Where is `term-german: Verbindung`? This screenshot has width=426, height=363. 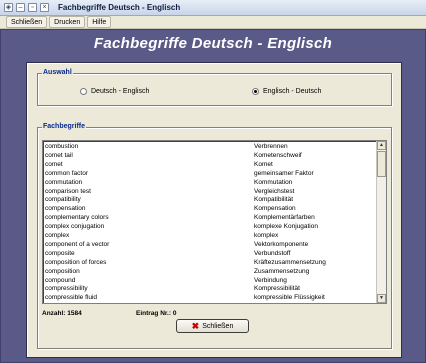
term-german: Verbindung is located at coordinates (270, 280).